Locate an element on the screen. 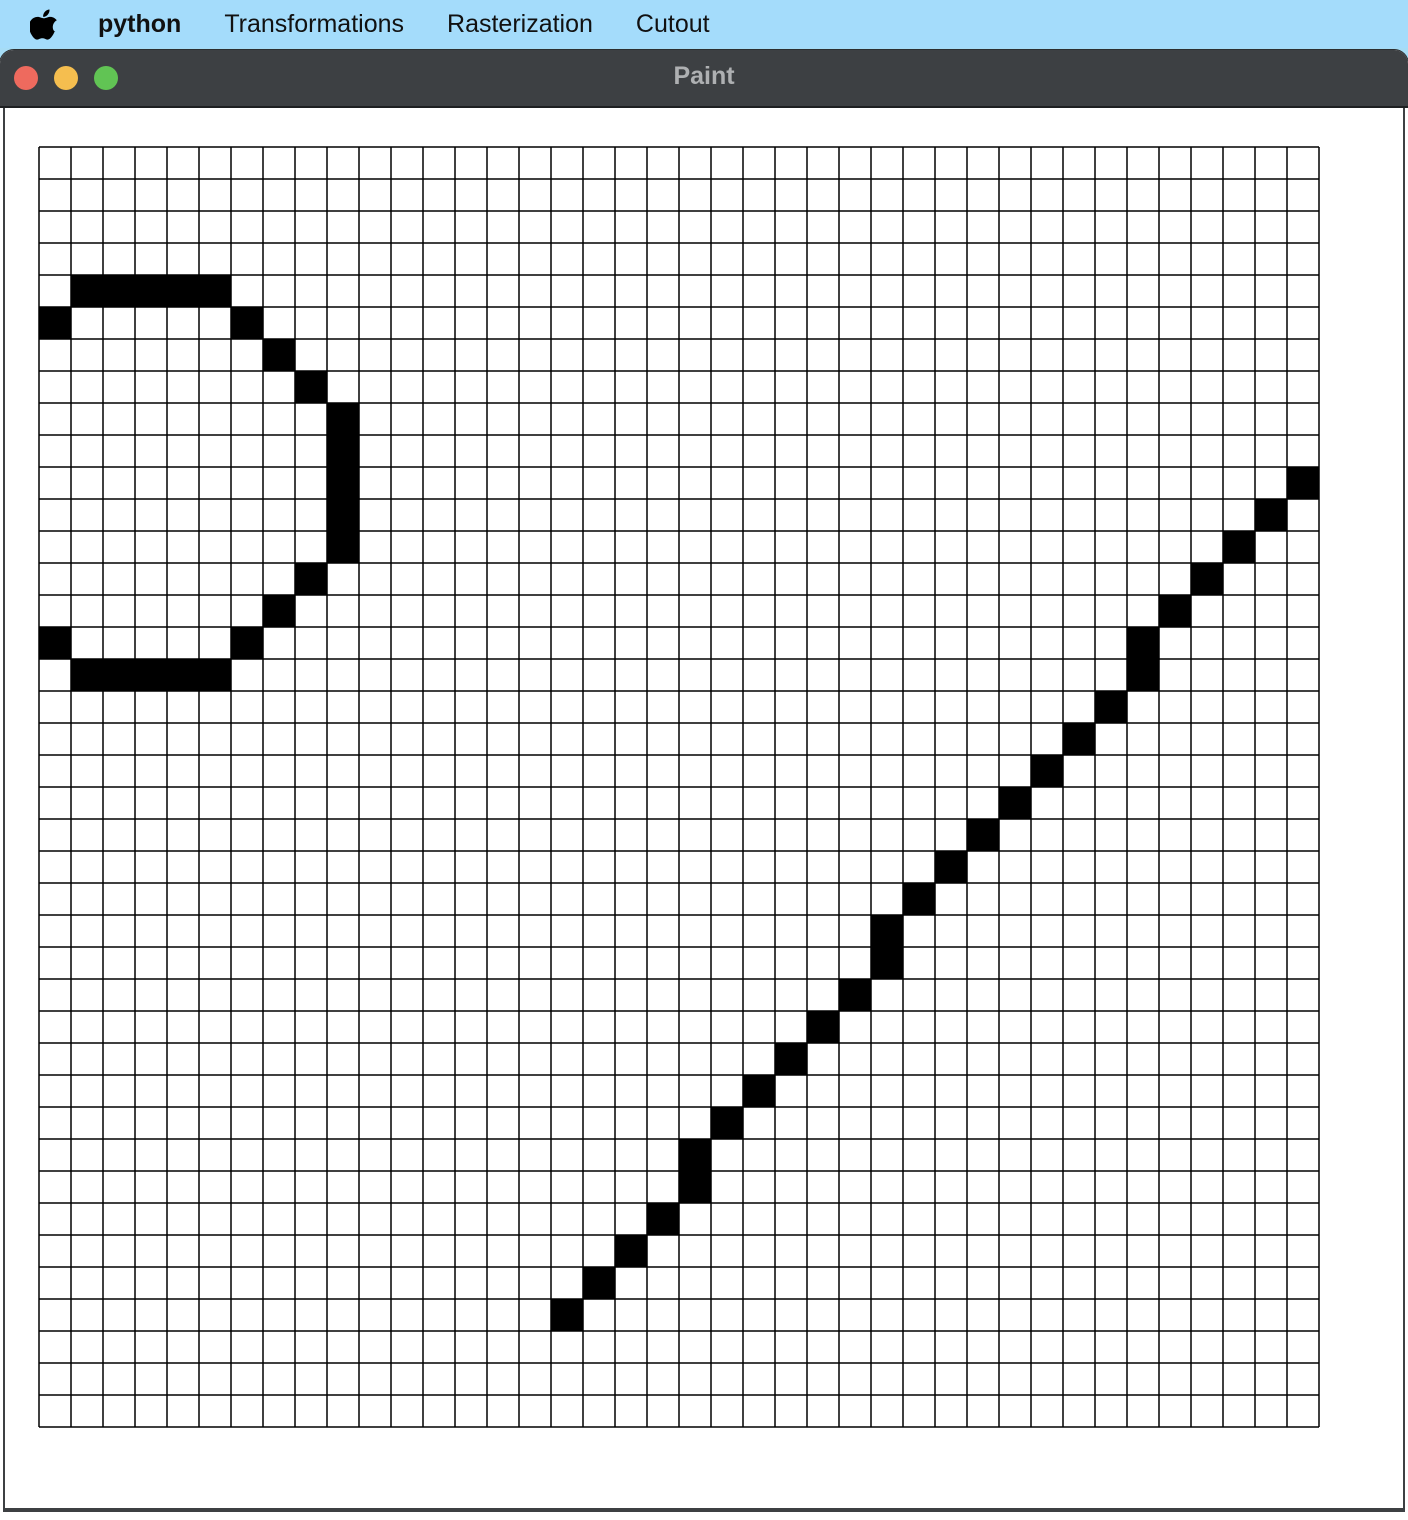 This screenshot has height=1520, width=1408. menu-transformations: Transformations is located at coordinates (314, 24).